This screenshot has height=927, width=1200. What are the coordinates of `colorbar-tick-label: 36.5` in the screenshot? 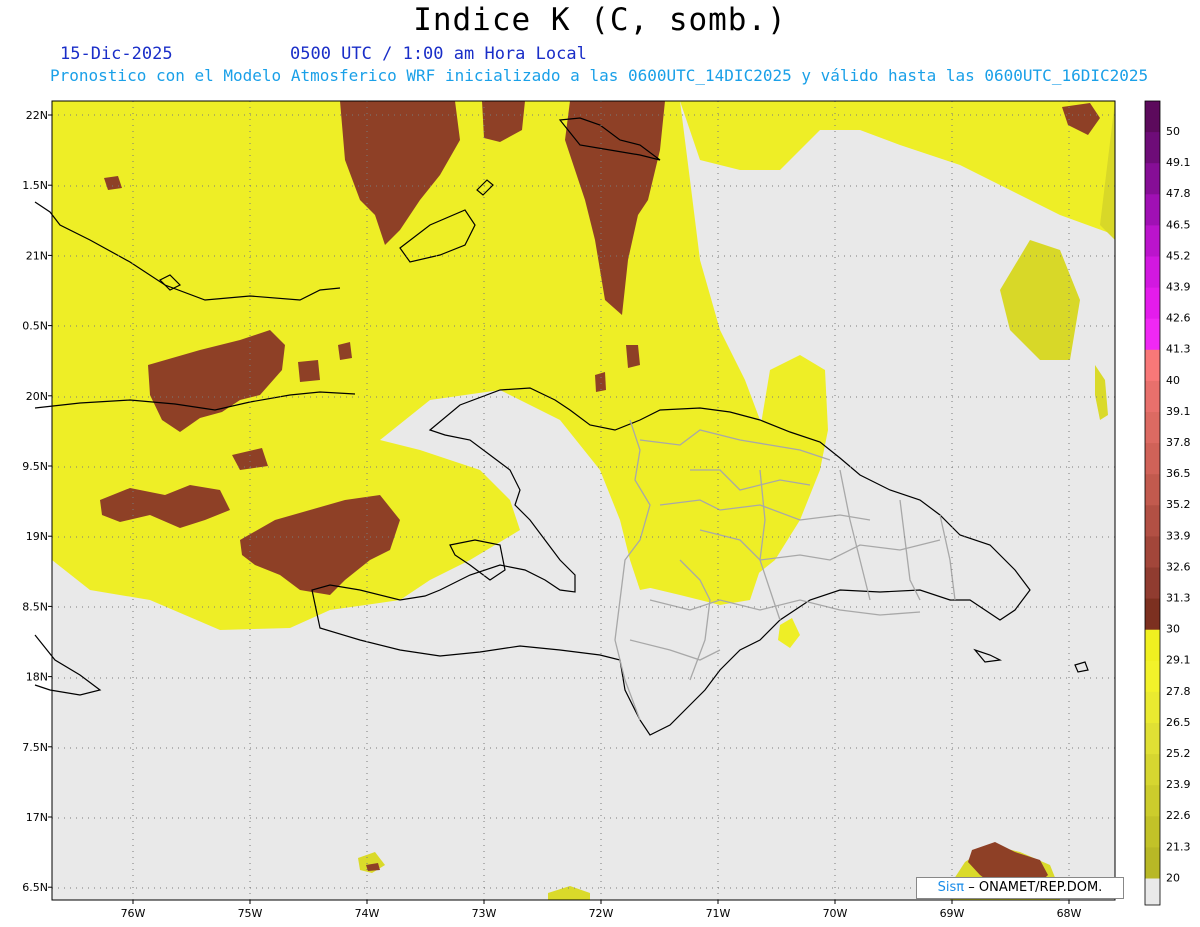 It's located at (1178, 473).